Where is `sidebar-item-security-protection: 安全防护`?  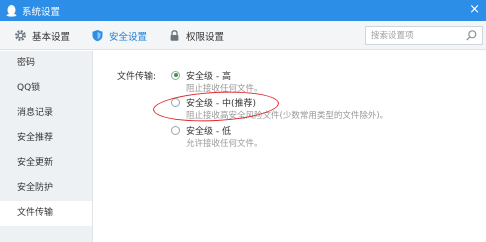
sidebar-item-security-protection: 安全防护 is located at coordinates (46, 188).